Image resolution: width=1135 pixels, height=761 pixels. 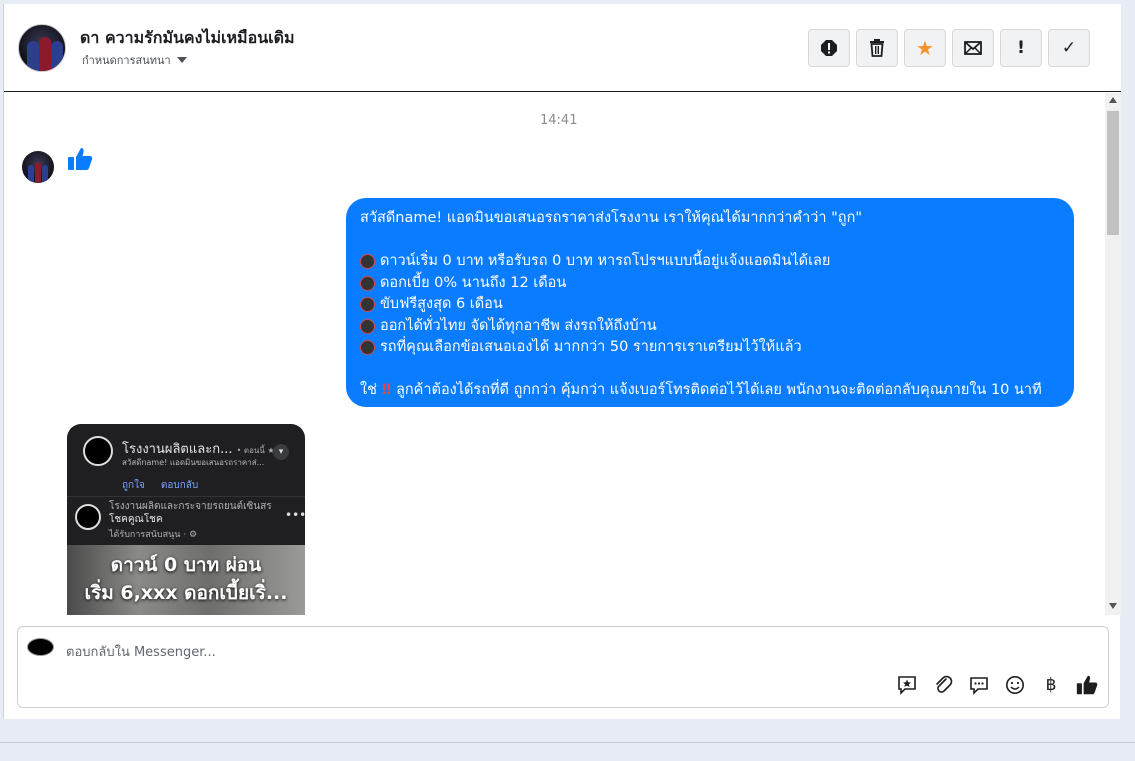 I want to click on contact-avatar, so click(x=42, y=48).